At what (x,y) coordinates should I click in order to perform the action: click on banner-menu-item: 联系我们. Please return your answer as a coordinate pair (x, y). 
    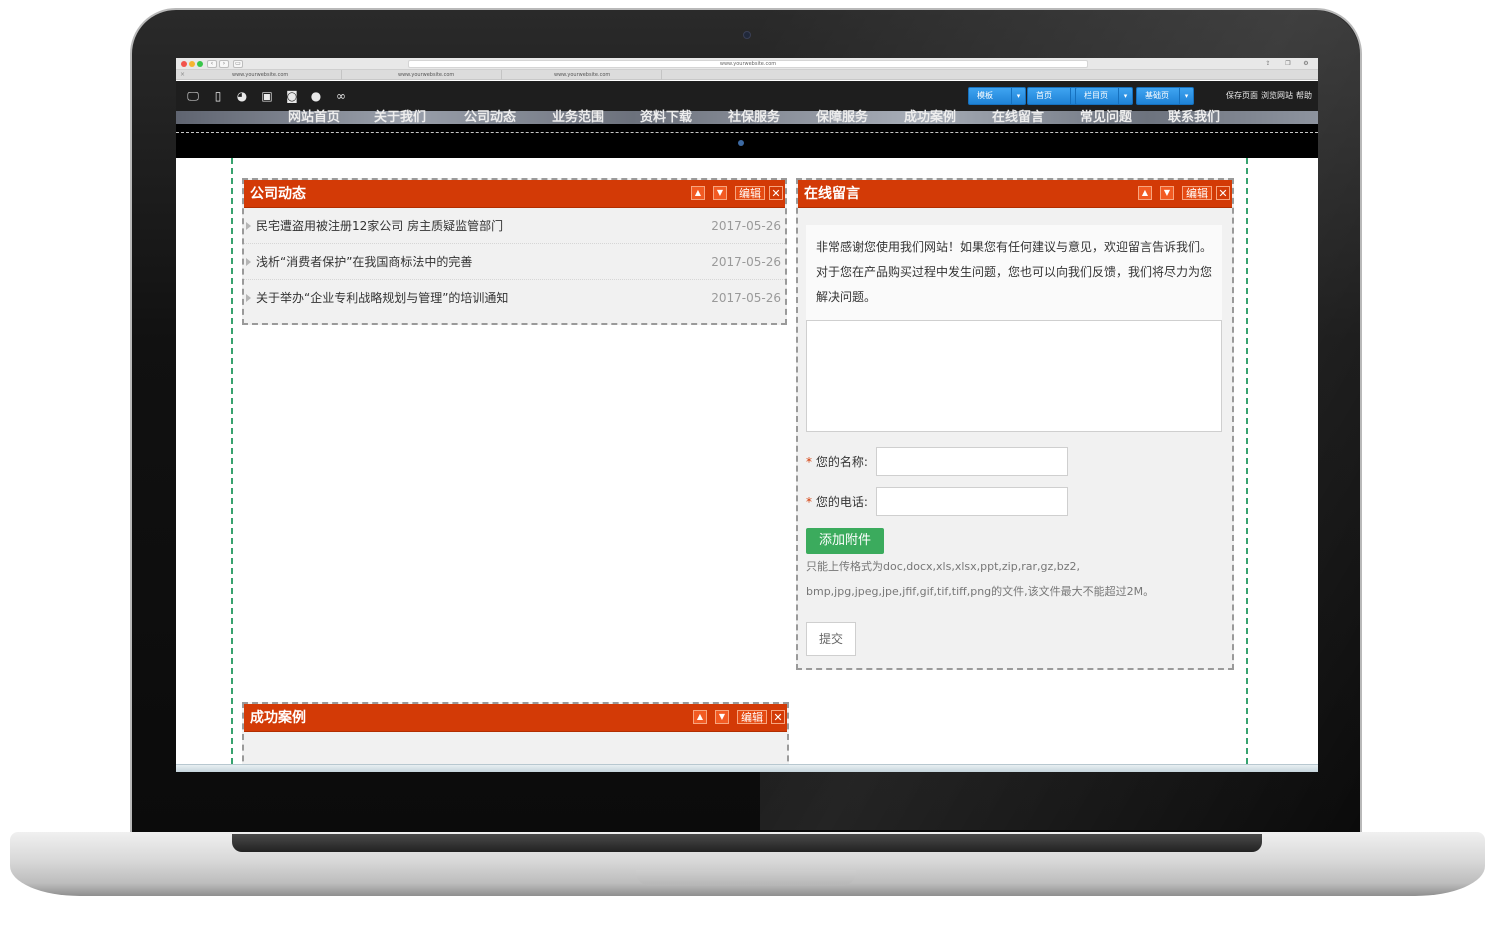
    Looking at the image, I should click on (1194, 115).